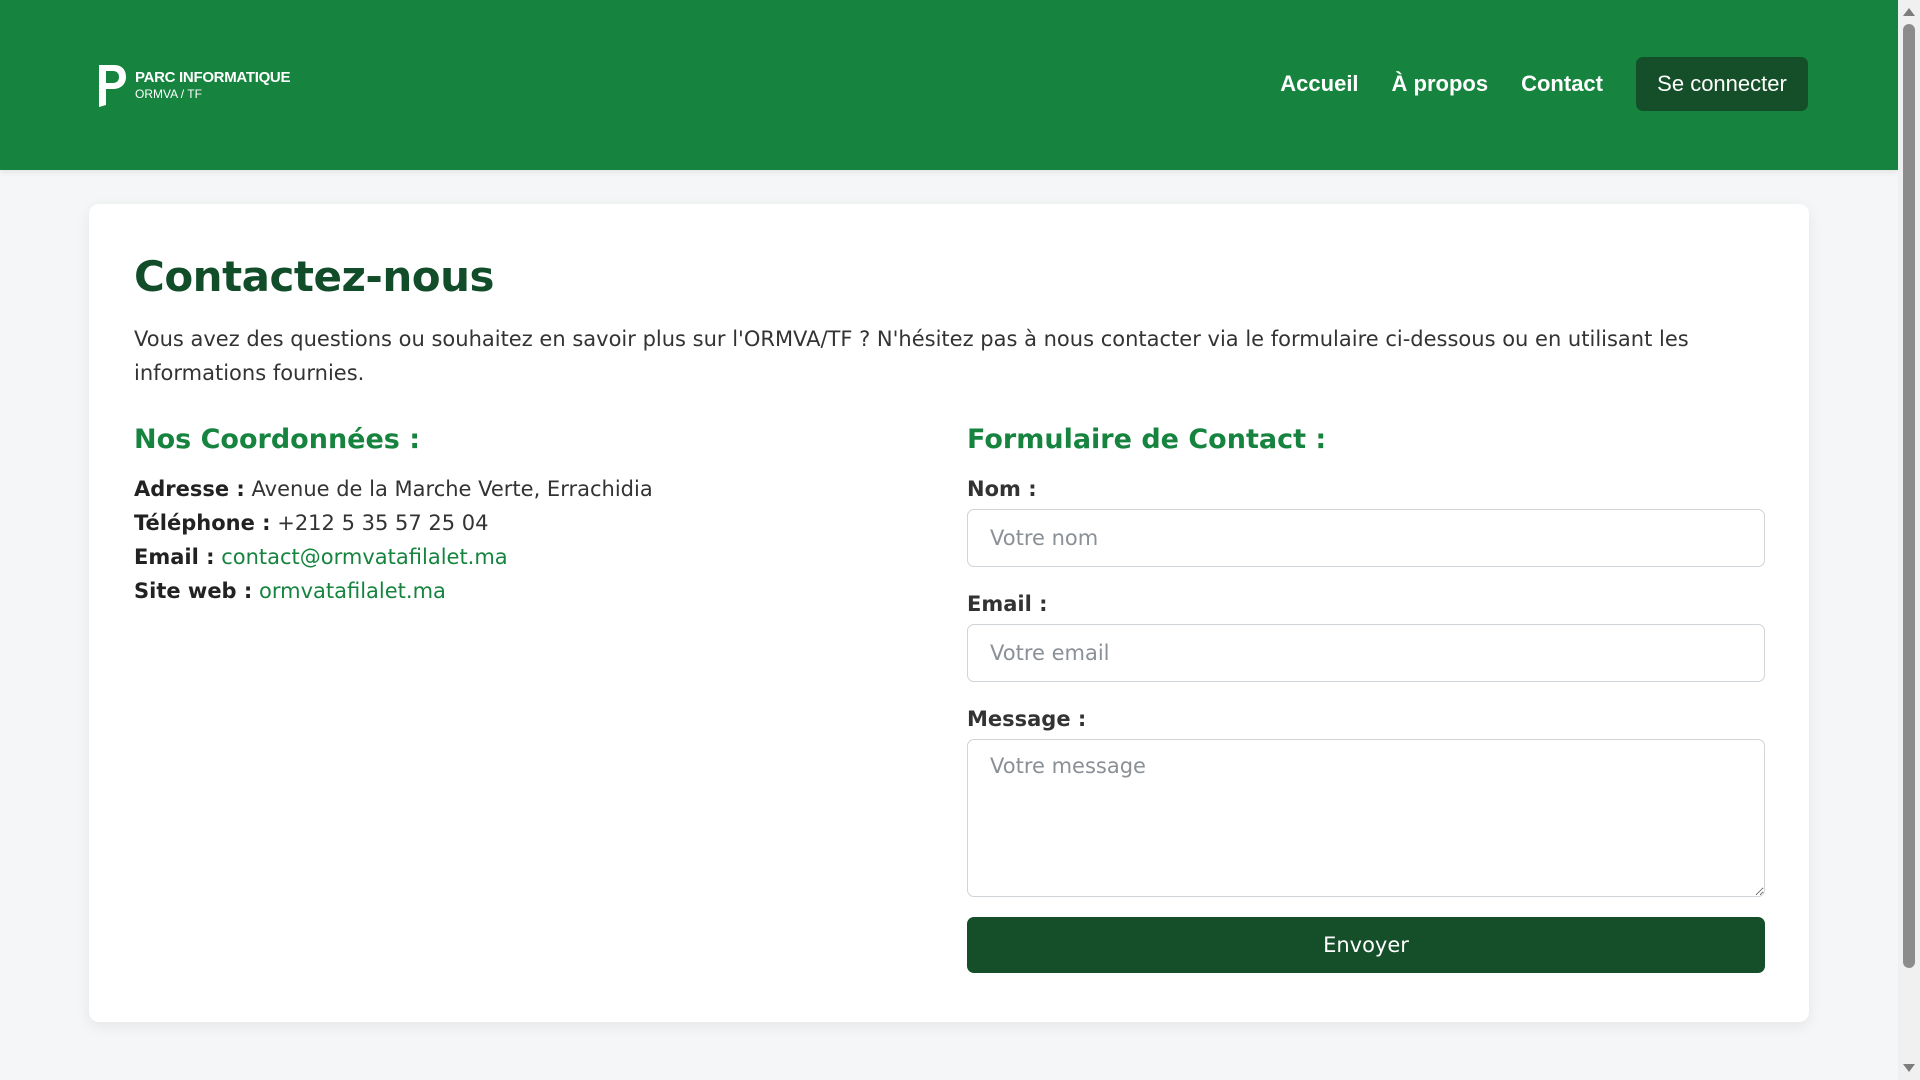 The image size is (1920, 1080). What do you see at coordinates (1562, 84) in the screenshot?
I see `nav-link-contact: Contact` at bounding box center [1562, 84].